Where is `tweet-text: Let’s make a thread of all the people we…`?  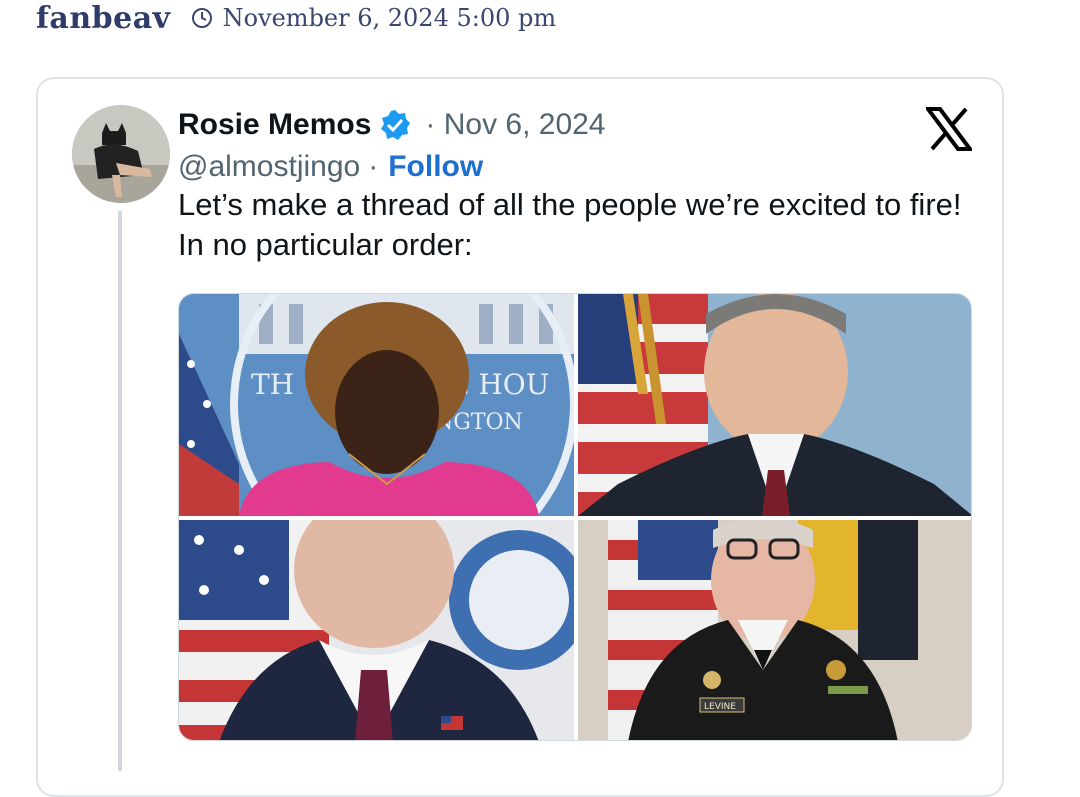
tweet-text: Let’s make a thread of all the people we… is located at coordinates (570, 224).